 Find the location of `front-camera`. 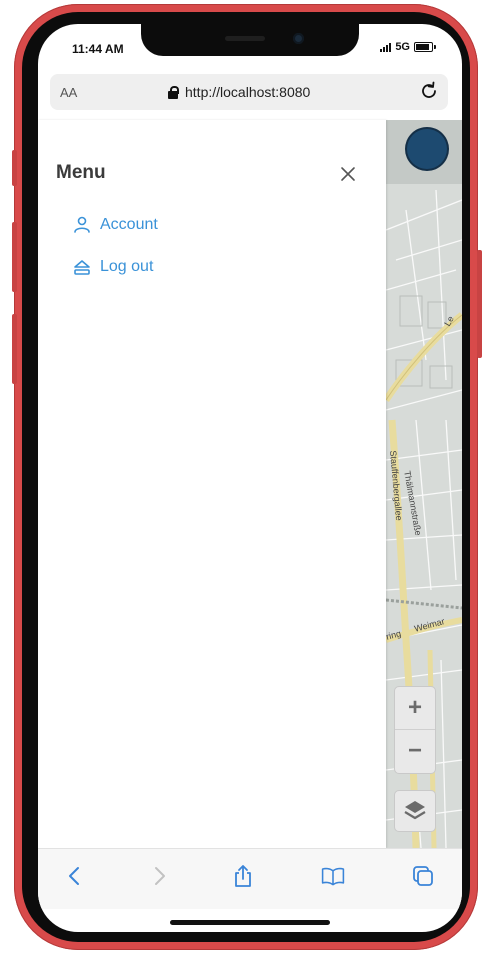

front-camera is located at coordinates (298, 38).